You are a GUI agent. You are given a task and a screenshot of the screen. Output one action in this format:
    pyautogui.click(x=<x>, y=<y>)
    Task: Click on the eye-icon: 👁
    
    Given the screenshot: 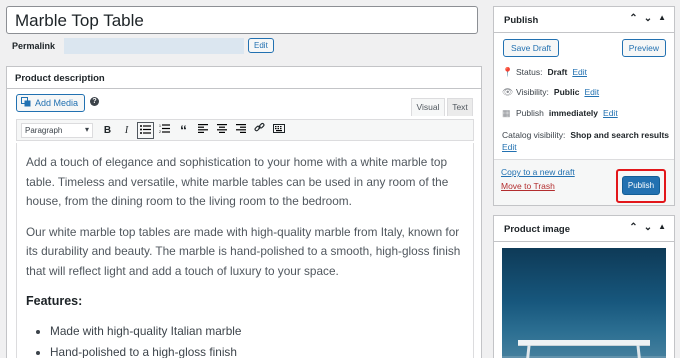 What is the action you would take?
    pyautogui.click(x=508, y=91)
    